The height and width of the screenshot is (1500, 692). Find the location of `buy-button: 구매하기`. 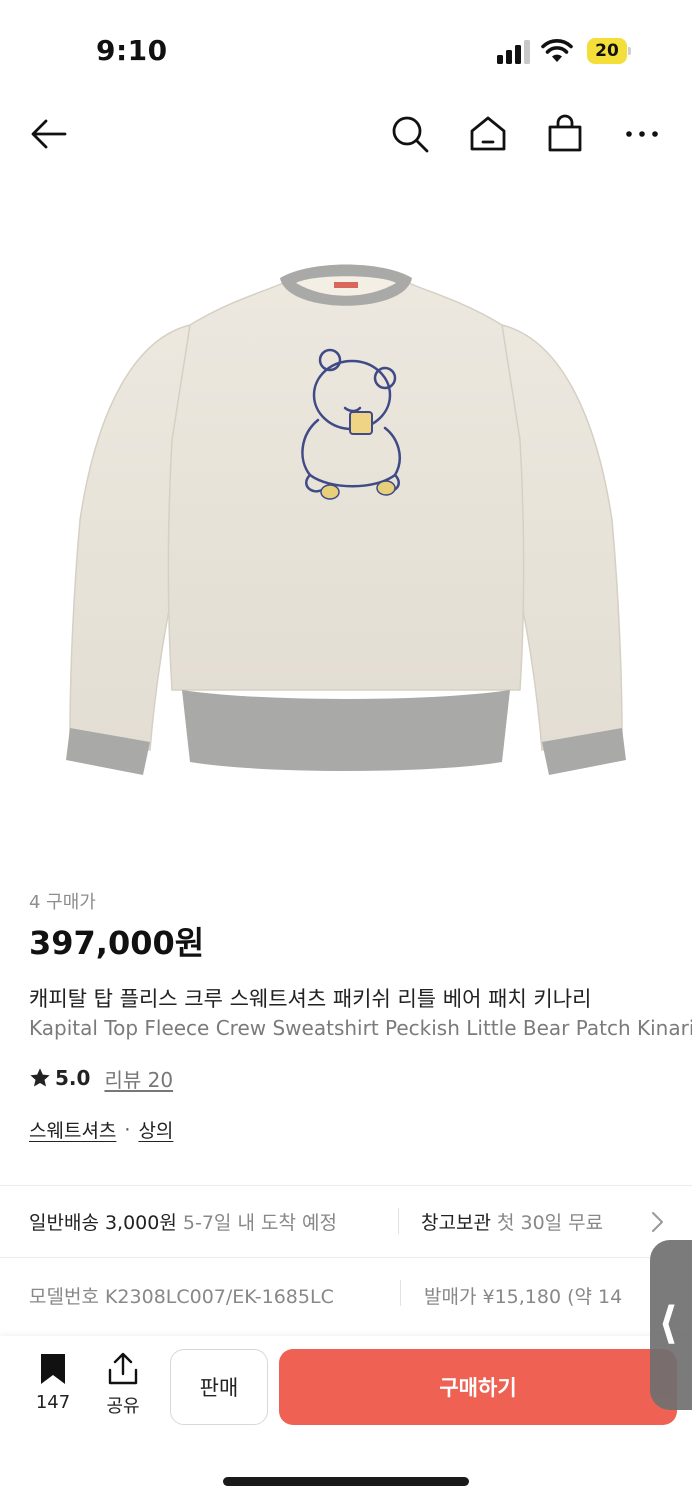

buy-button: 구매하기 is located at coordinates (478, 1387).